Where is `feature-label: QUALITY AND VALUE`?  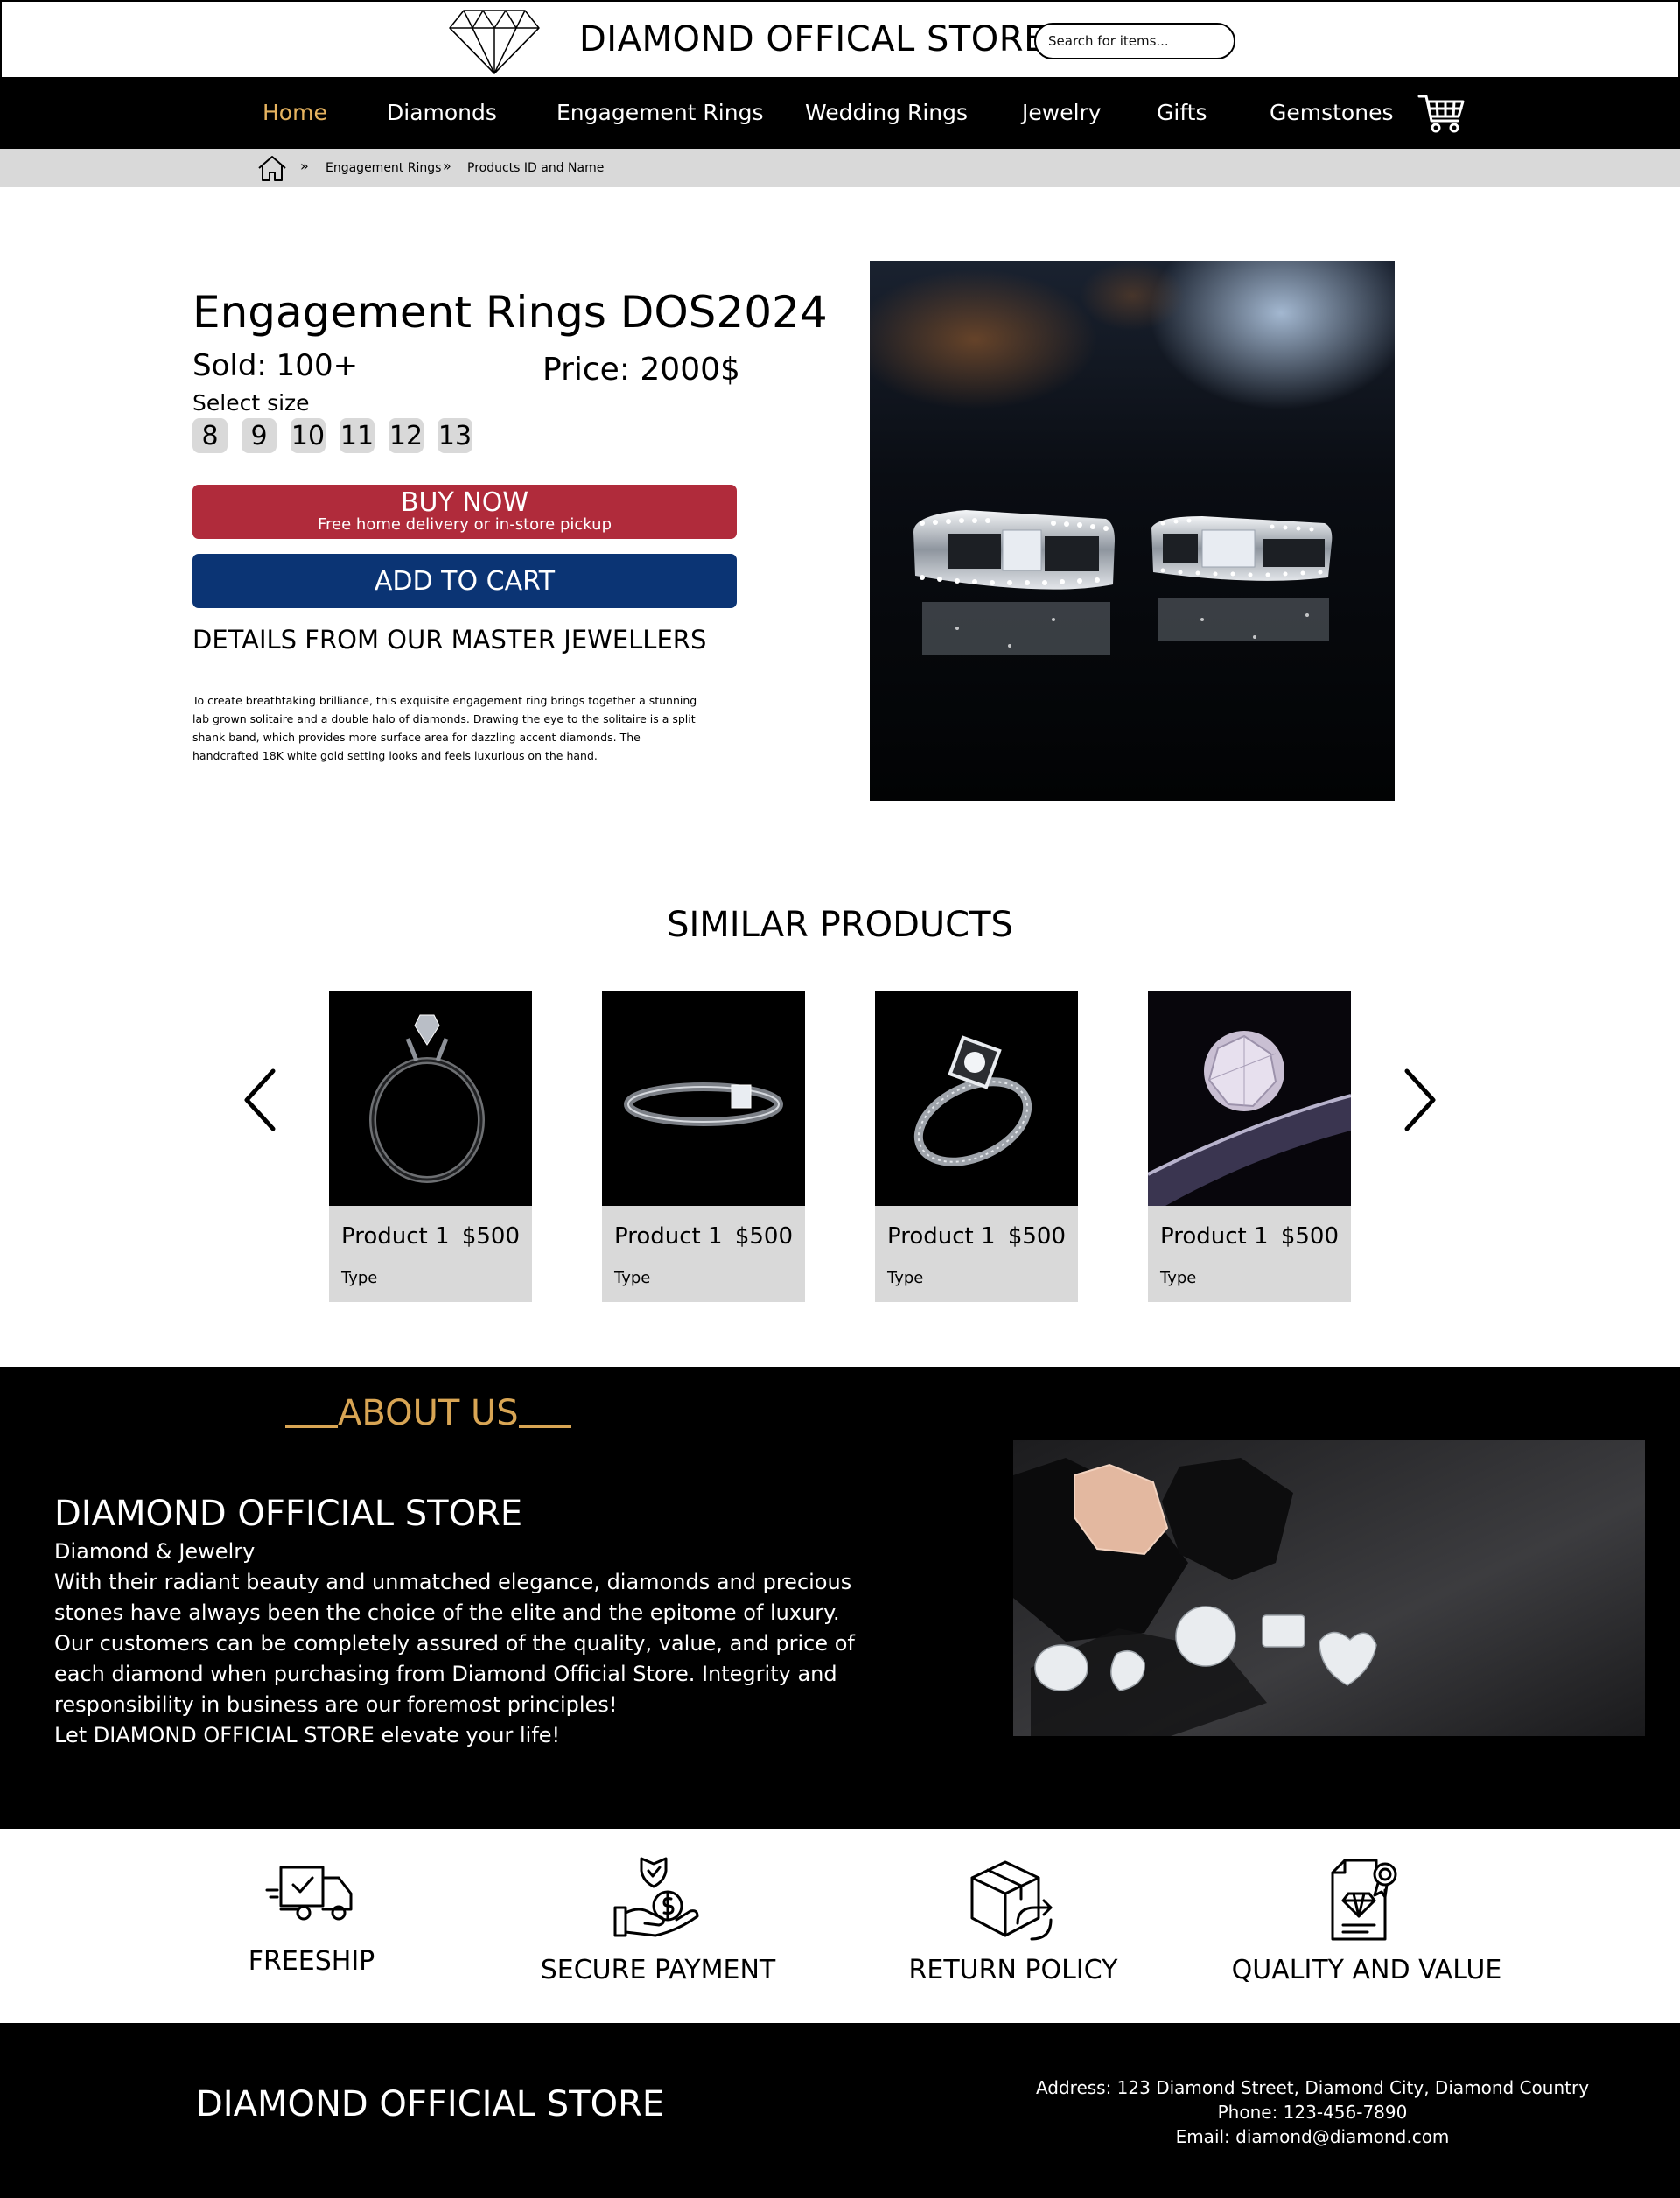 feature-label: QUALITY AND VALUE is located at coordinates (1366, 1970).